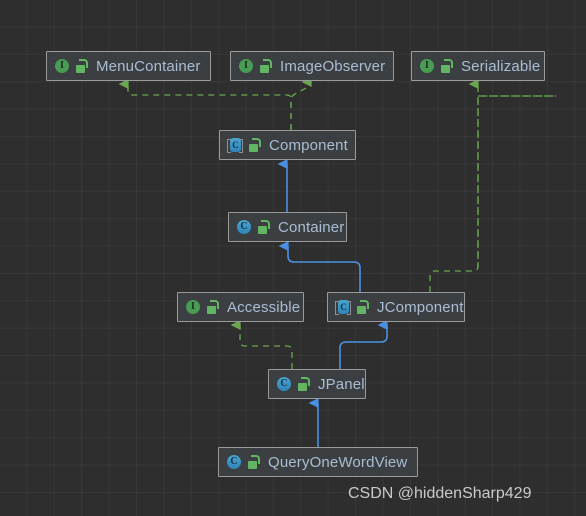 The width and height of the screenshot is (586, 516). Describe the element at coordinates (308, 145) in the screenshot. I see `node-label: Component` at that location.